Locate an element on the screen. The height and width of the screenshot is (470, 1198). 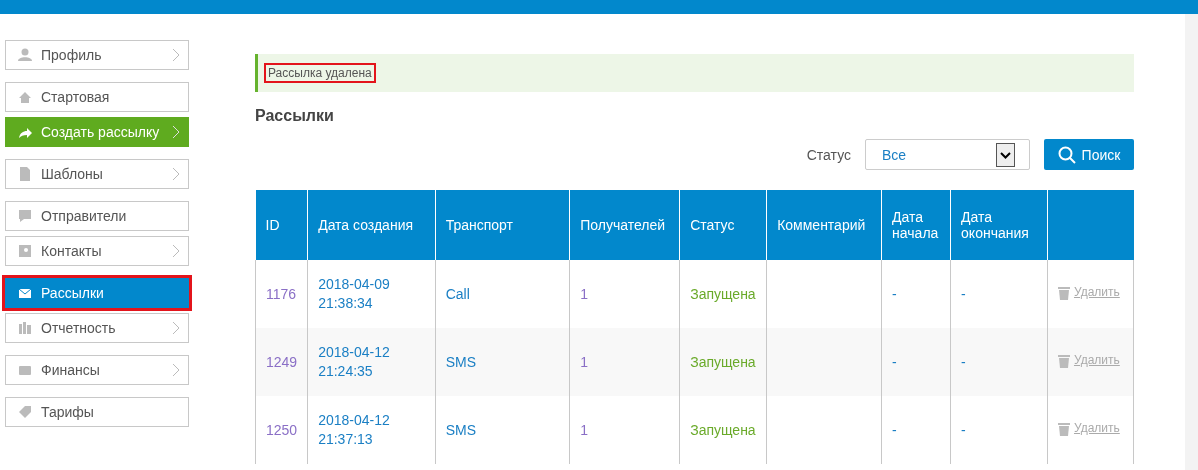
table-cell: Call is located at coordinates (457, 293).